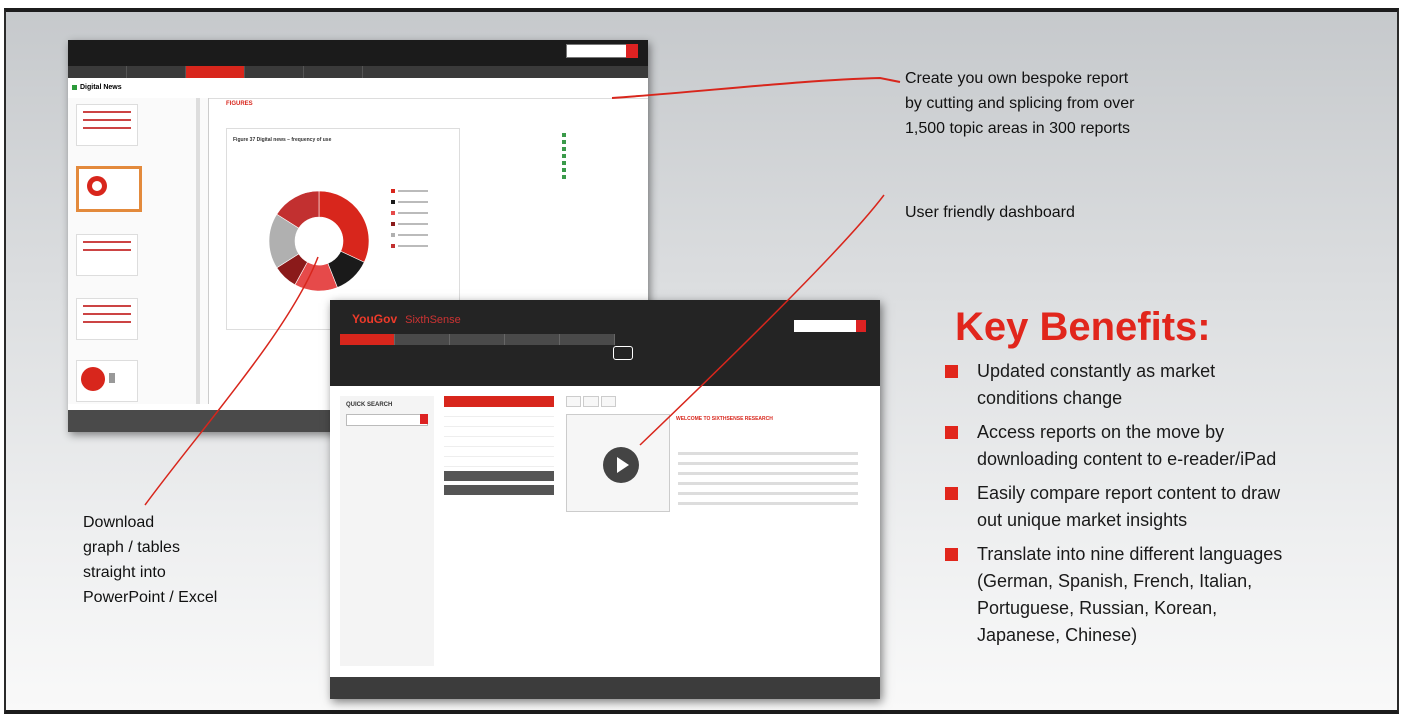 The image size is (1403, 720). I want to click on callout-line: straight into, so click(124, 572).